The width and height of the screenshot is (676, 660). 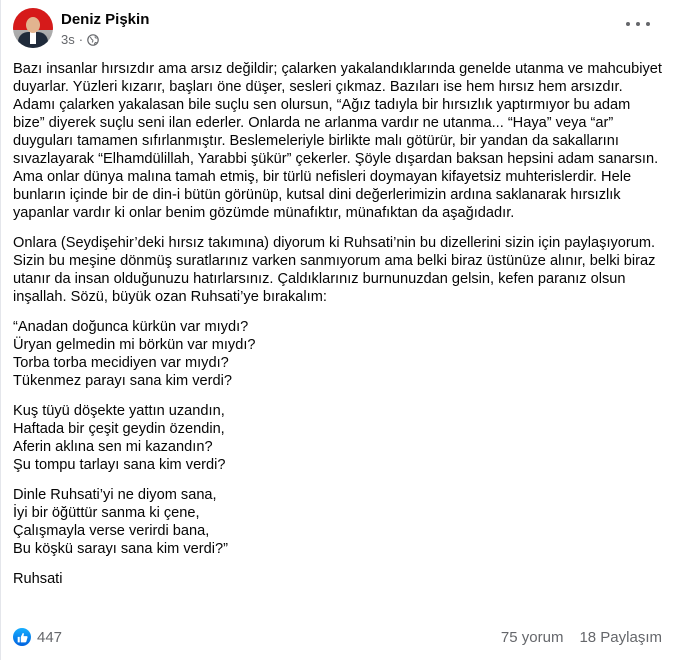 What do you see at coordinates (532, 637) in the screenshot?
I see `comments-count: 75 yorum` at bounding box center [532, 637].